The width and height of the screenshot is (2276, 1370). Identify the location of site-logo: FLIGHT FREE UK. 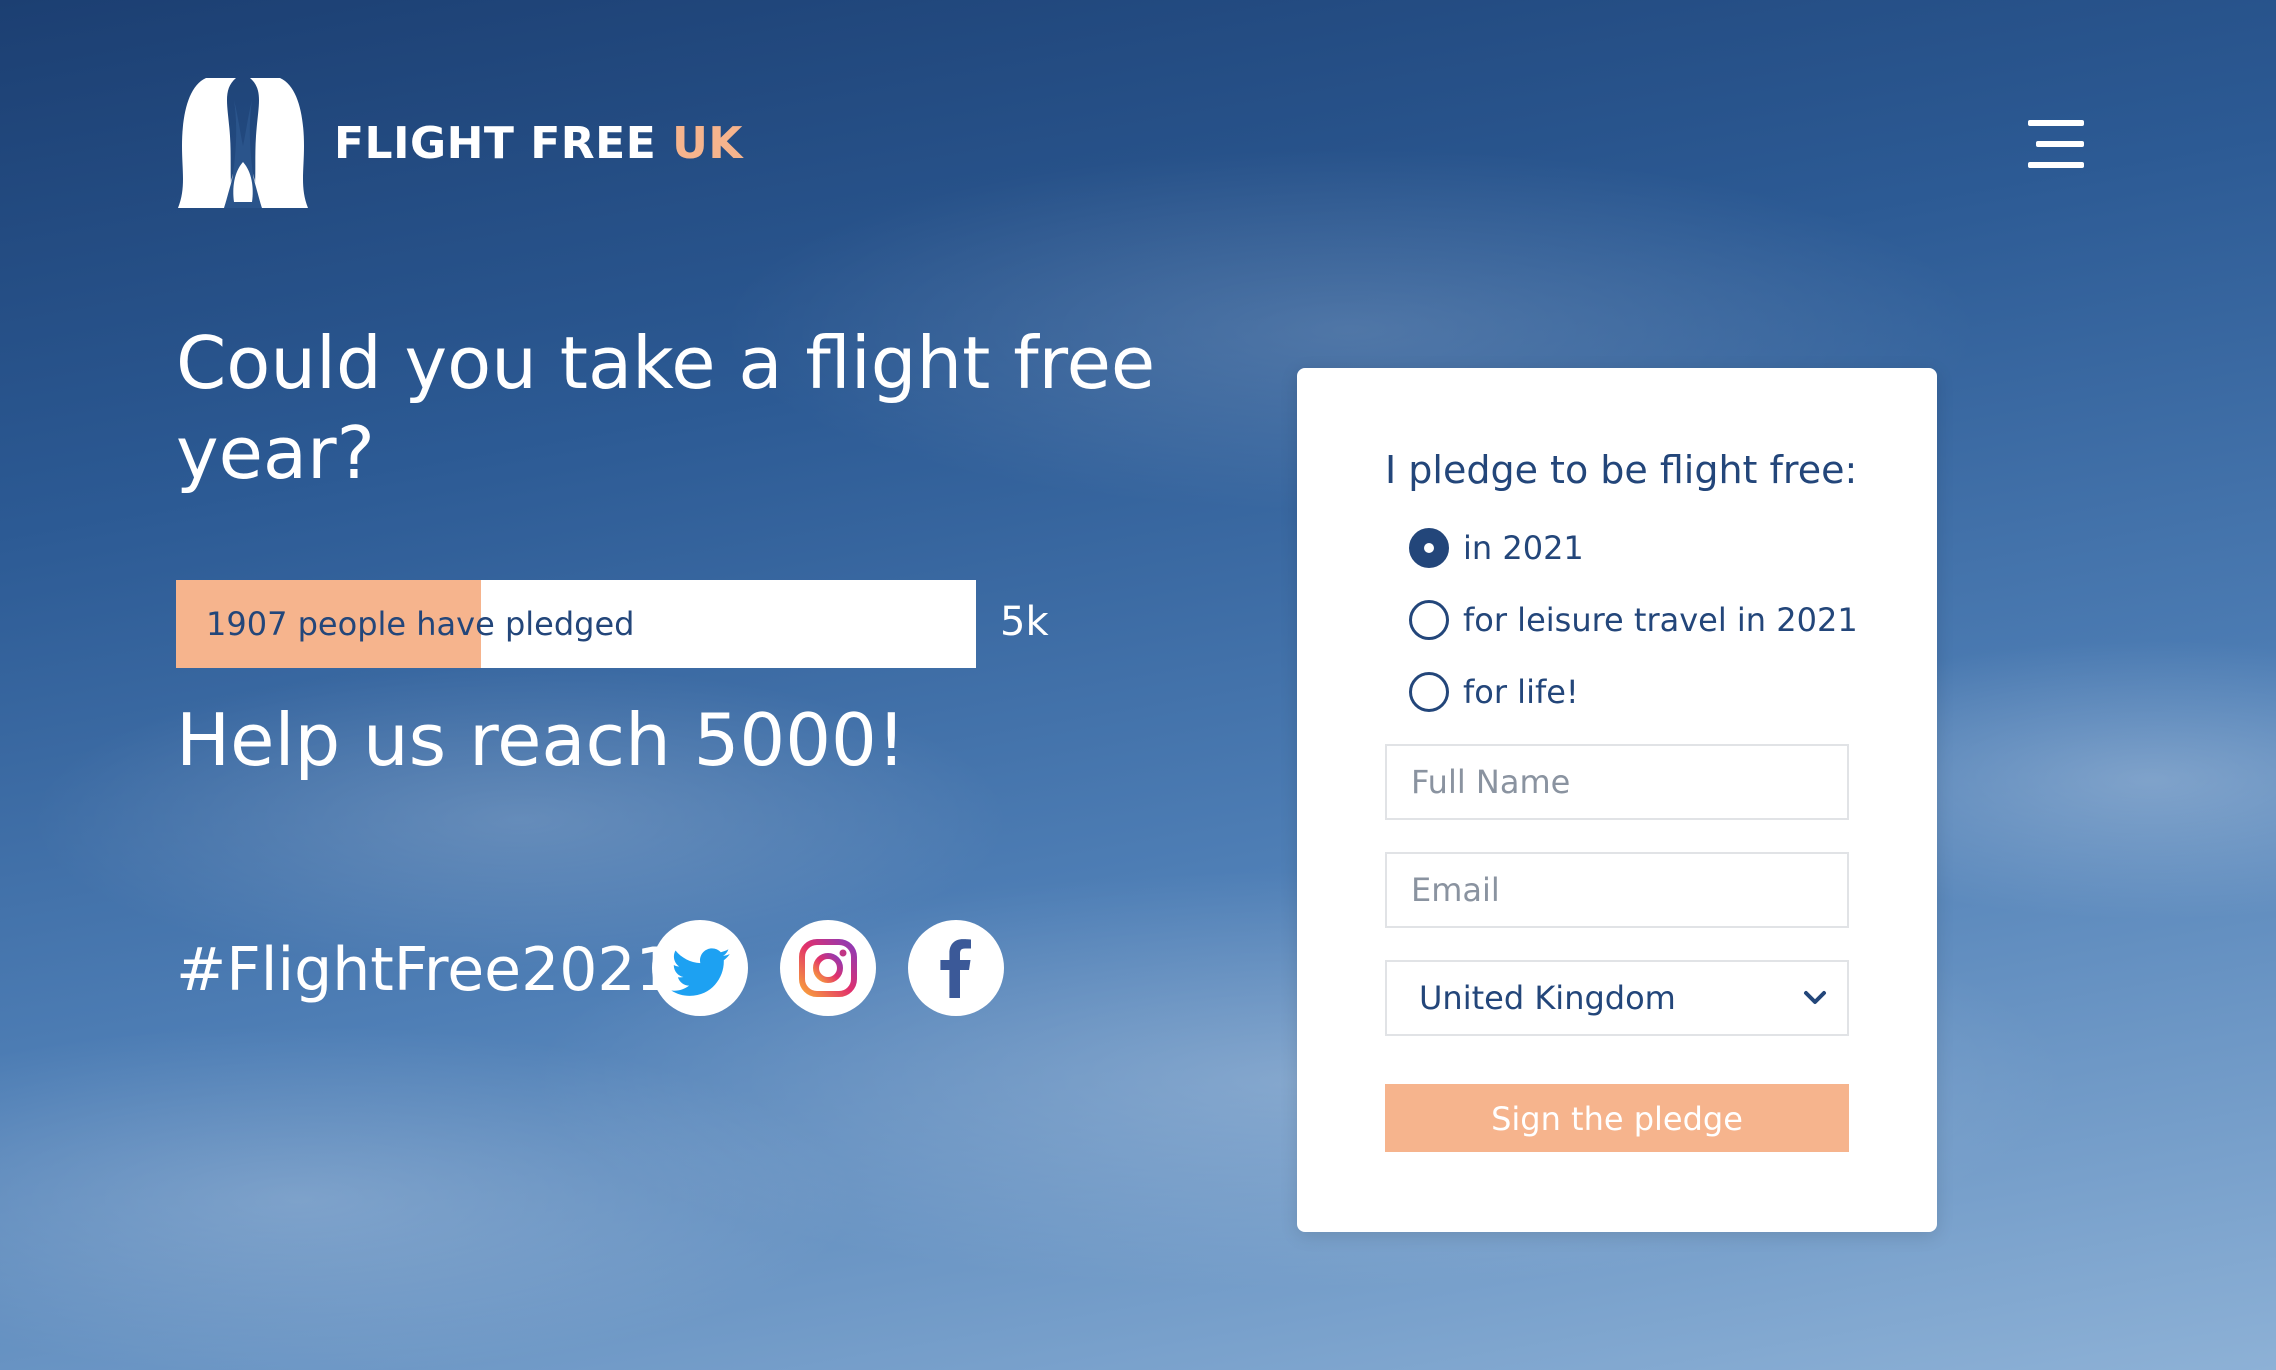
(459, 143).